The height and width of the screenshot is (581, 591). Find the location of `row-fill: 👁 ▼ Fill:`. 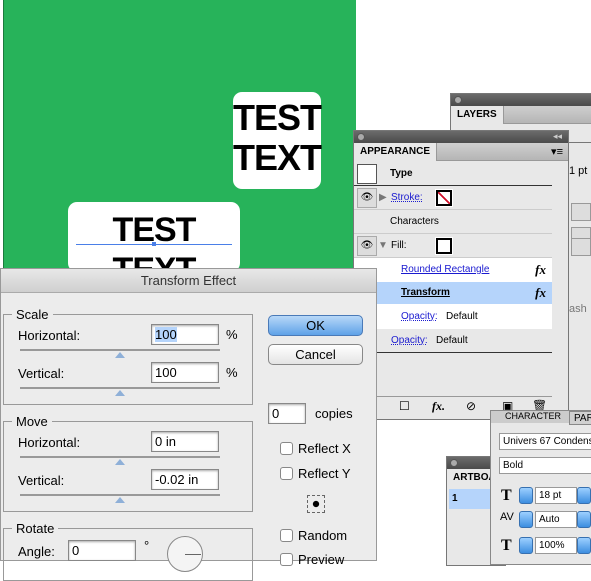

row-fill: 👁 ▼ Fill: is located at coordinates (453, 246).